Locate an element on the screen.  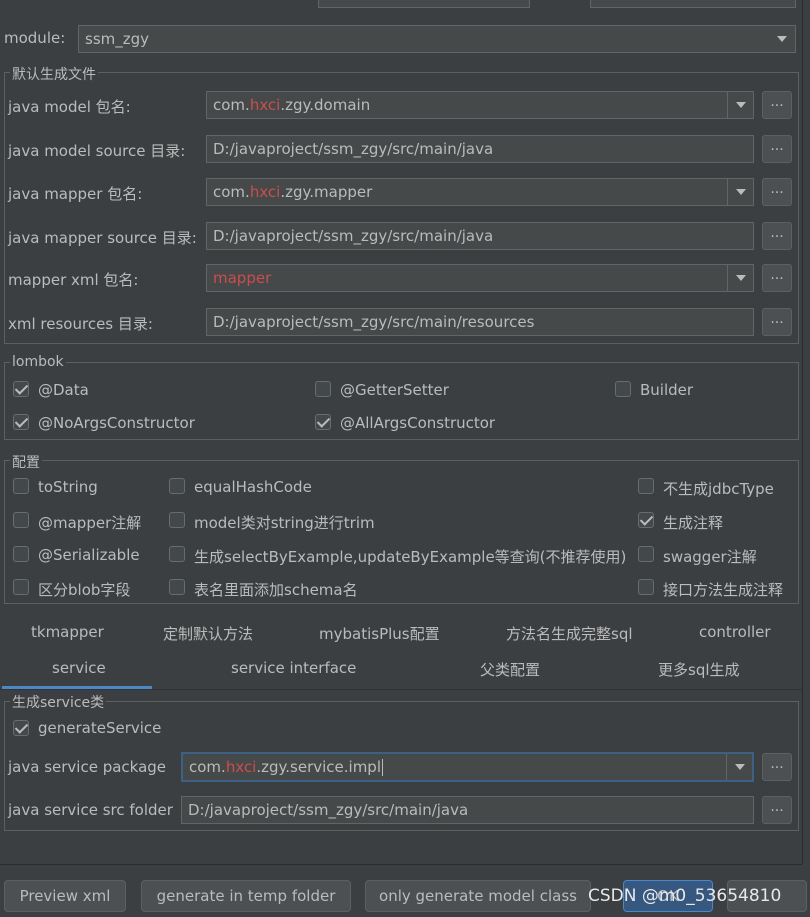
equalhashcode-label: equalHashCode is located at coordinates (253, 487).